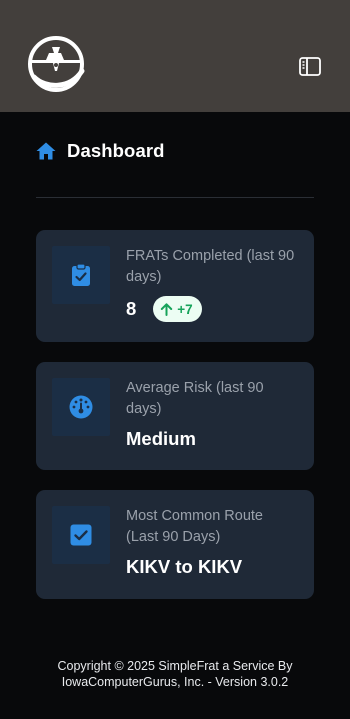  Describe the element at coordinates (210, 266) in the screenshot. I see `frats-completed-label: FRATs Completed (last 90 days)` at that location.